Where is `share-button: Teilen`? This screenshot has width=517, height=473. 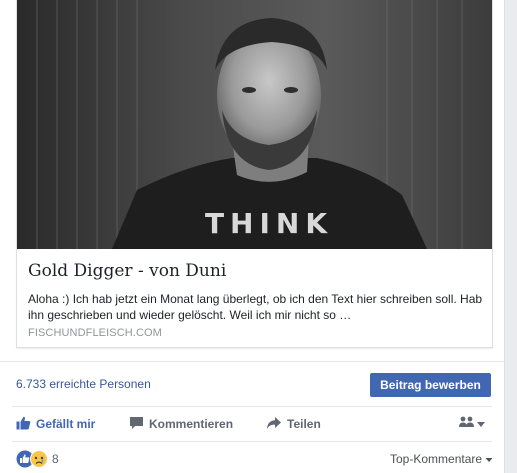
share-button: Teilen is located at coordinates (293, 424).